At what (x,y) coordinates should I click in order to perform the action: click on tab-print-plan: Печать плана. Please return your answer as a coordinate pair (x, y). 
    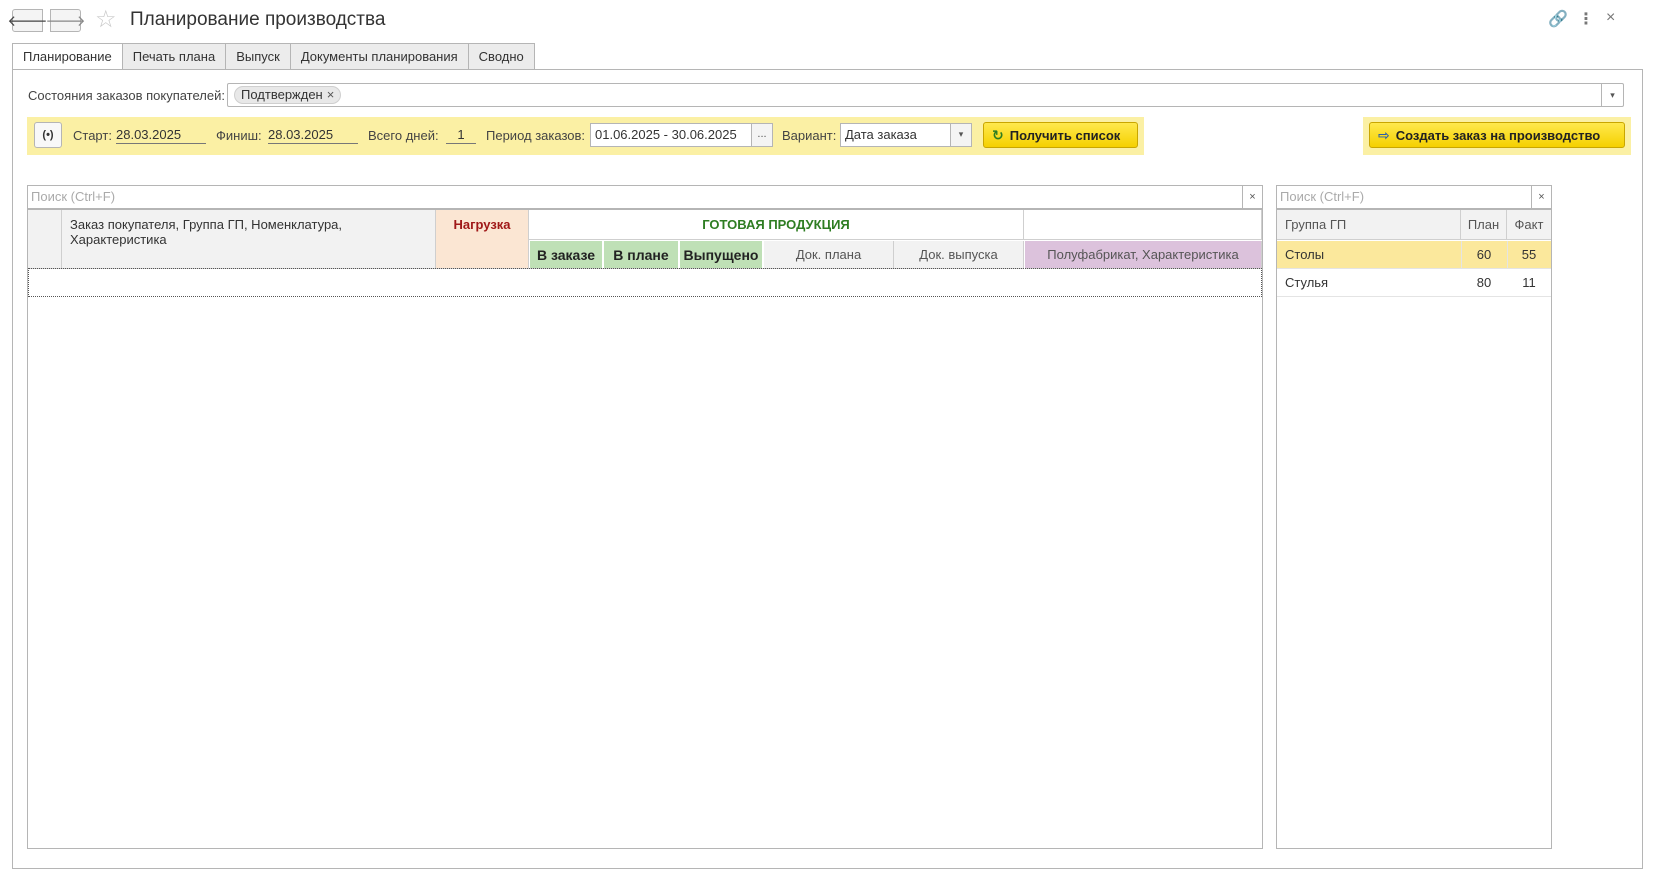
    Looking at the image, I should click on (174, 56).